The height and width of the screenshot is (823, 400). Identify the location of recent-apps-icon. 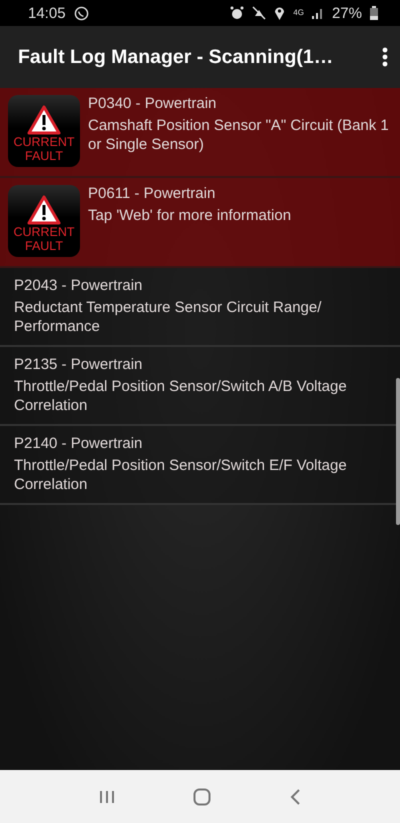
(107, 796).